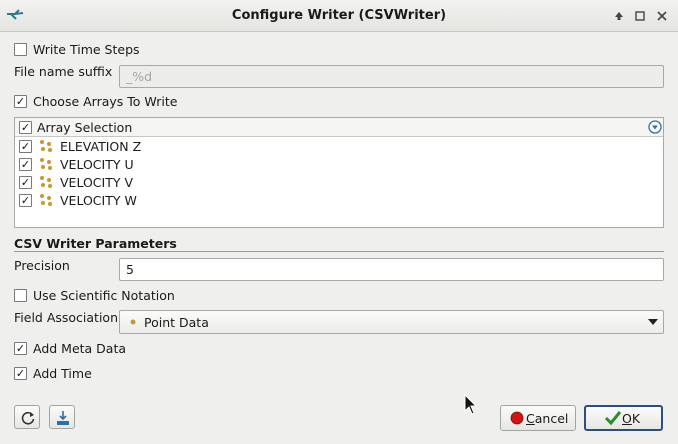 The image size is (678, 444). What do you see at coordinates (339, 201) in the screenshot?
I see `list-item: ✓ VELOCITY W` at bounding box center [339, 201].